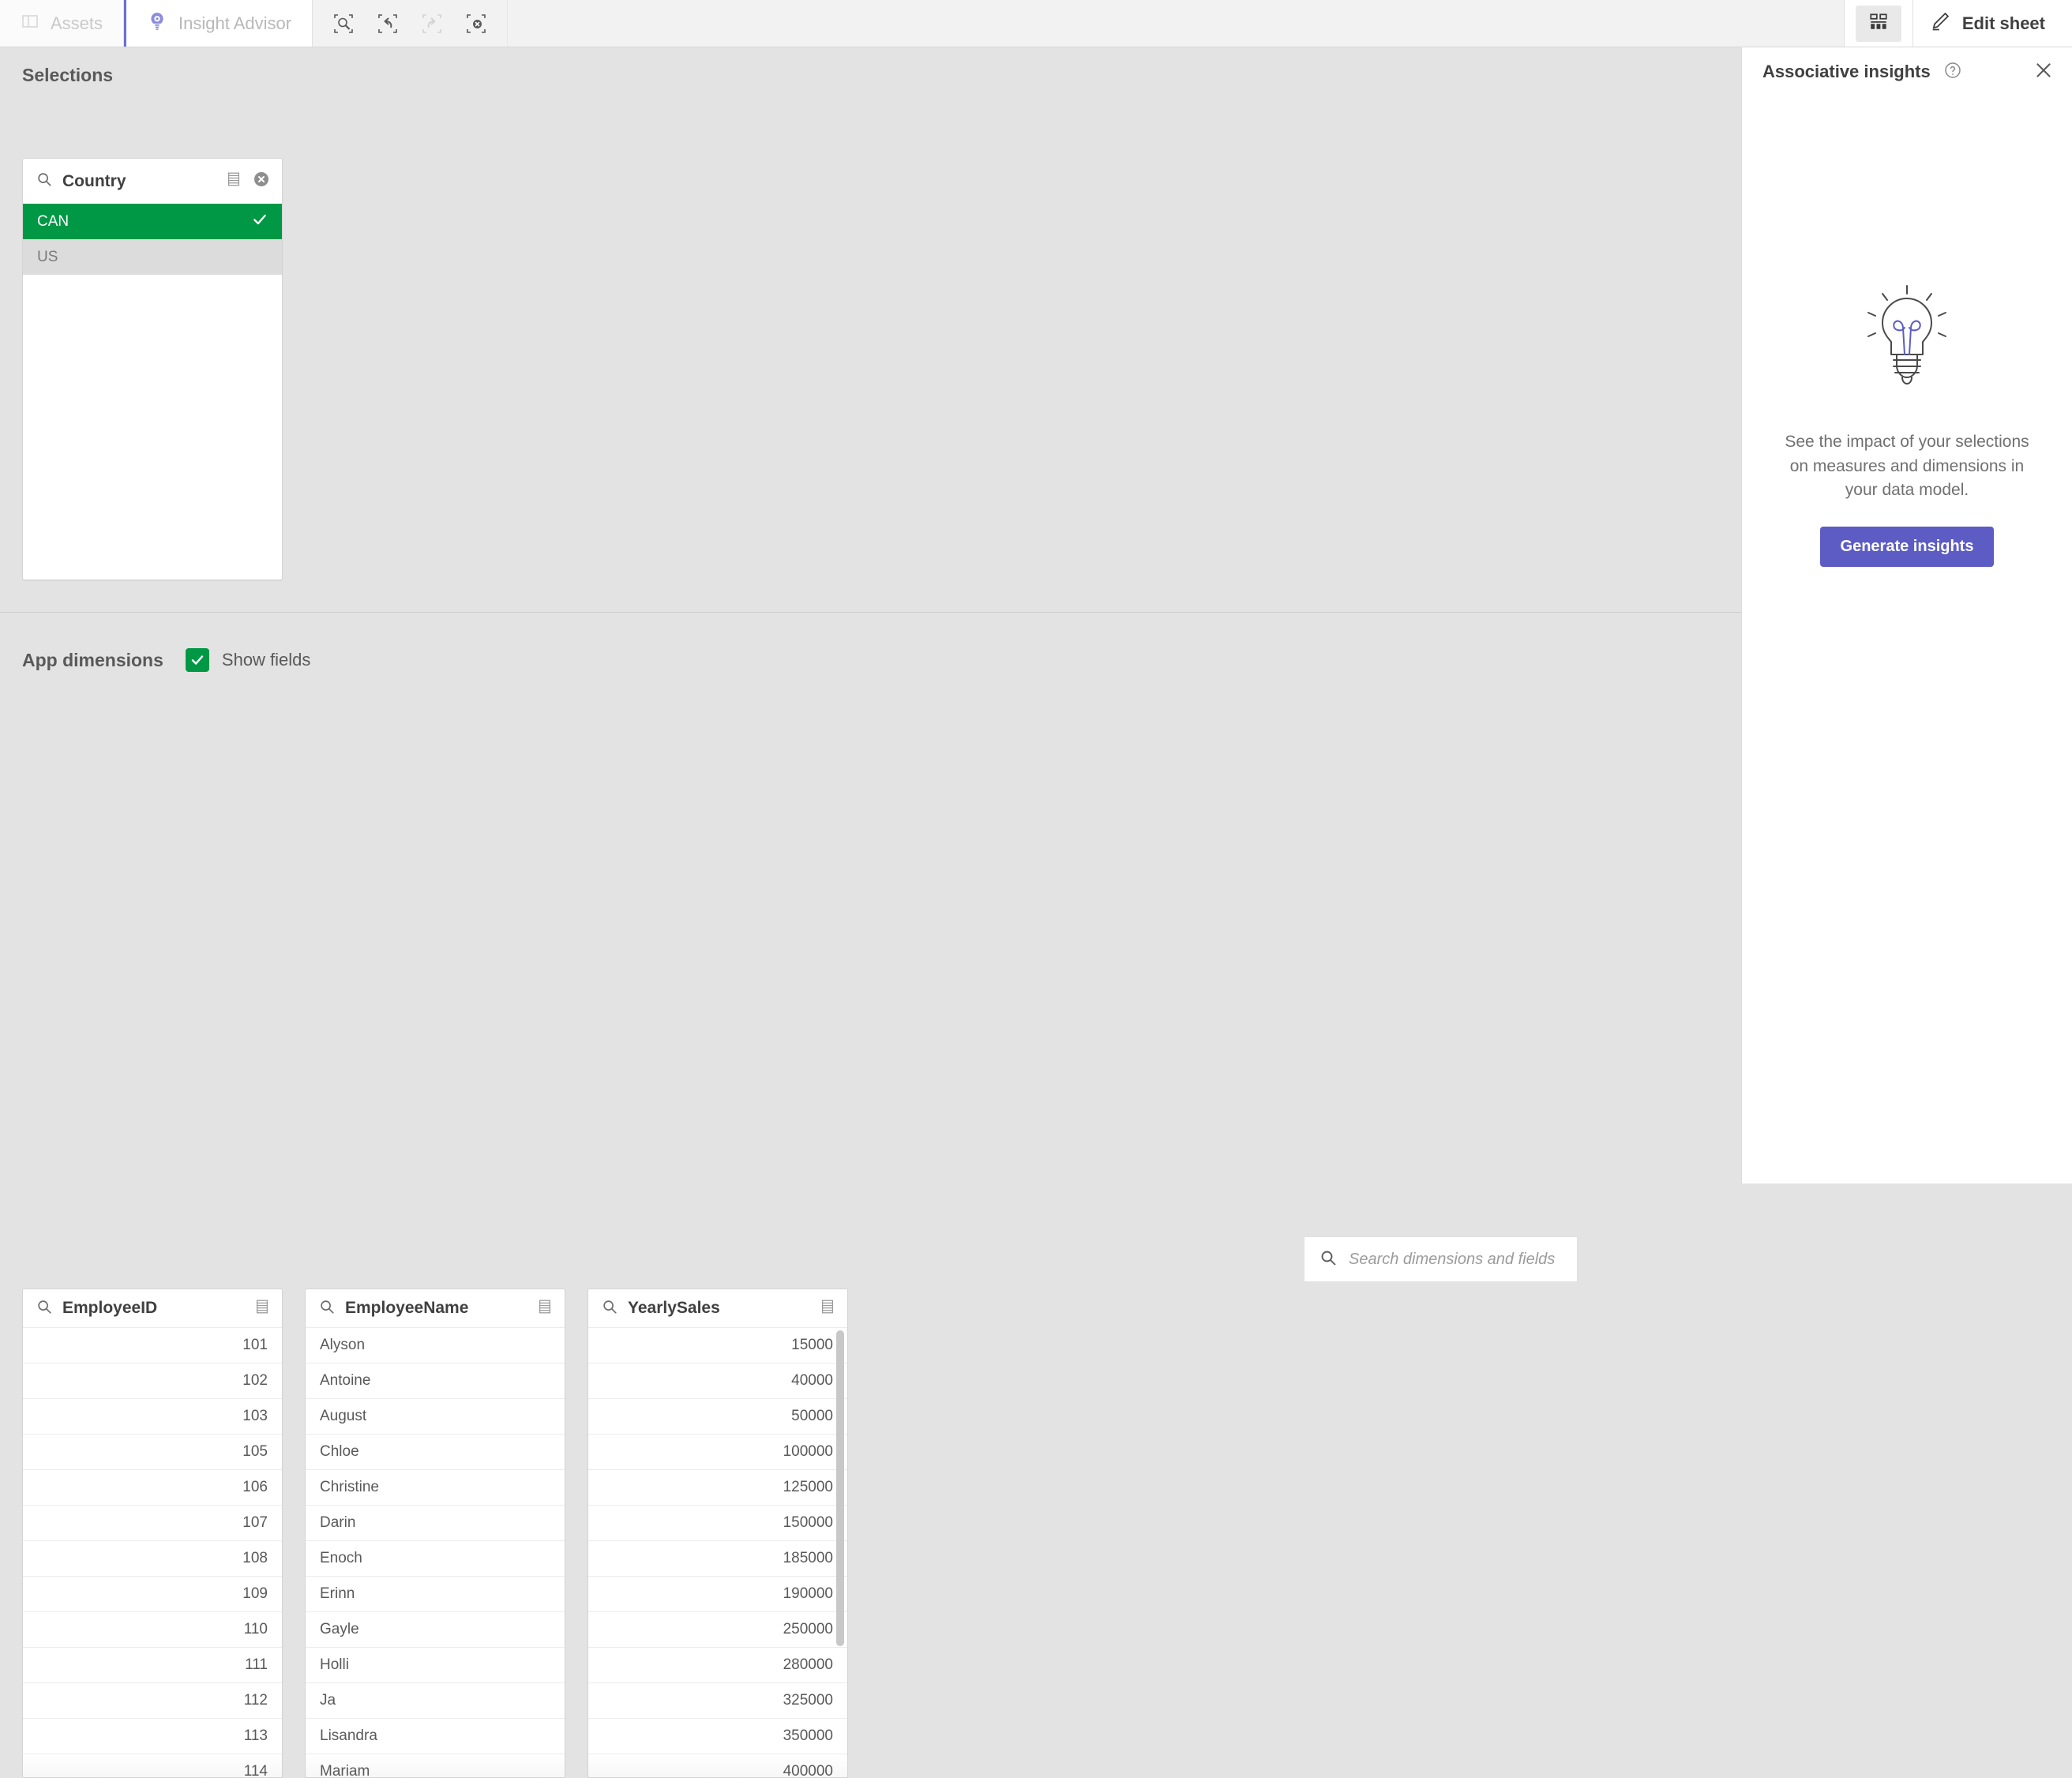  Describe the element at coordinates (152, 1380) in the screenshot. I see `list-item: 102` at that location.